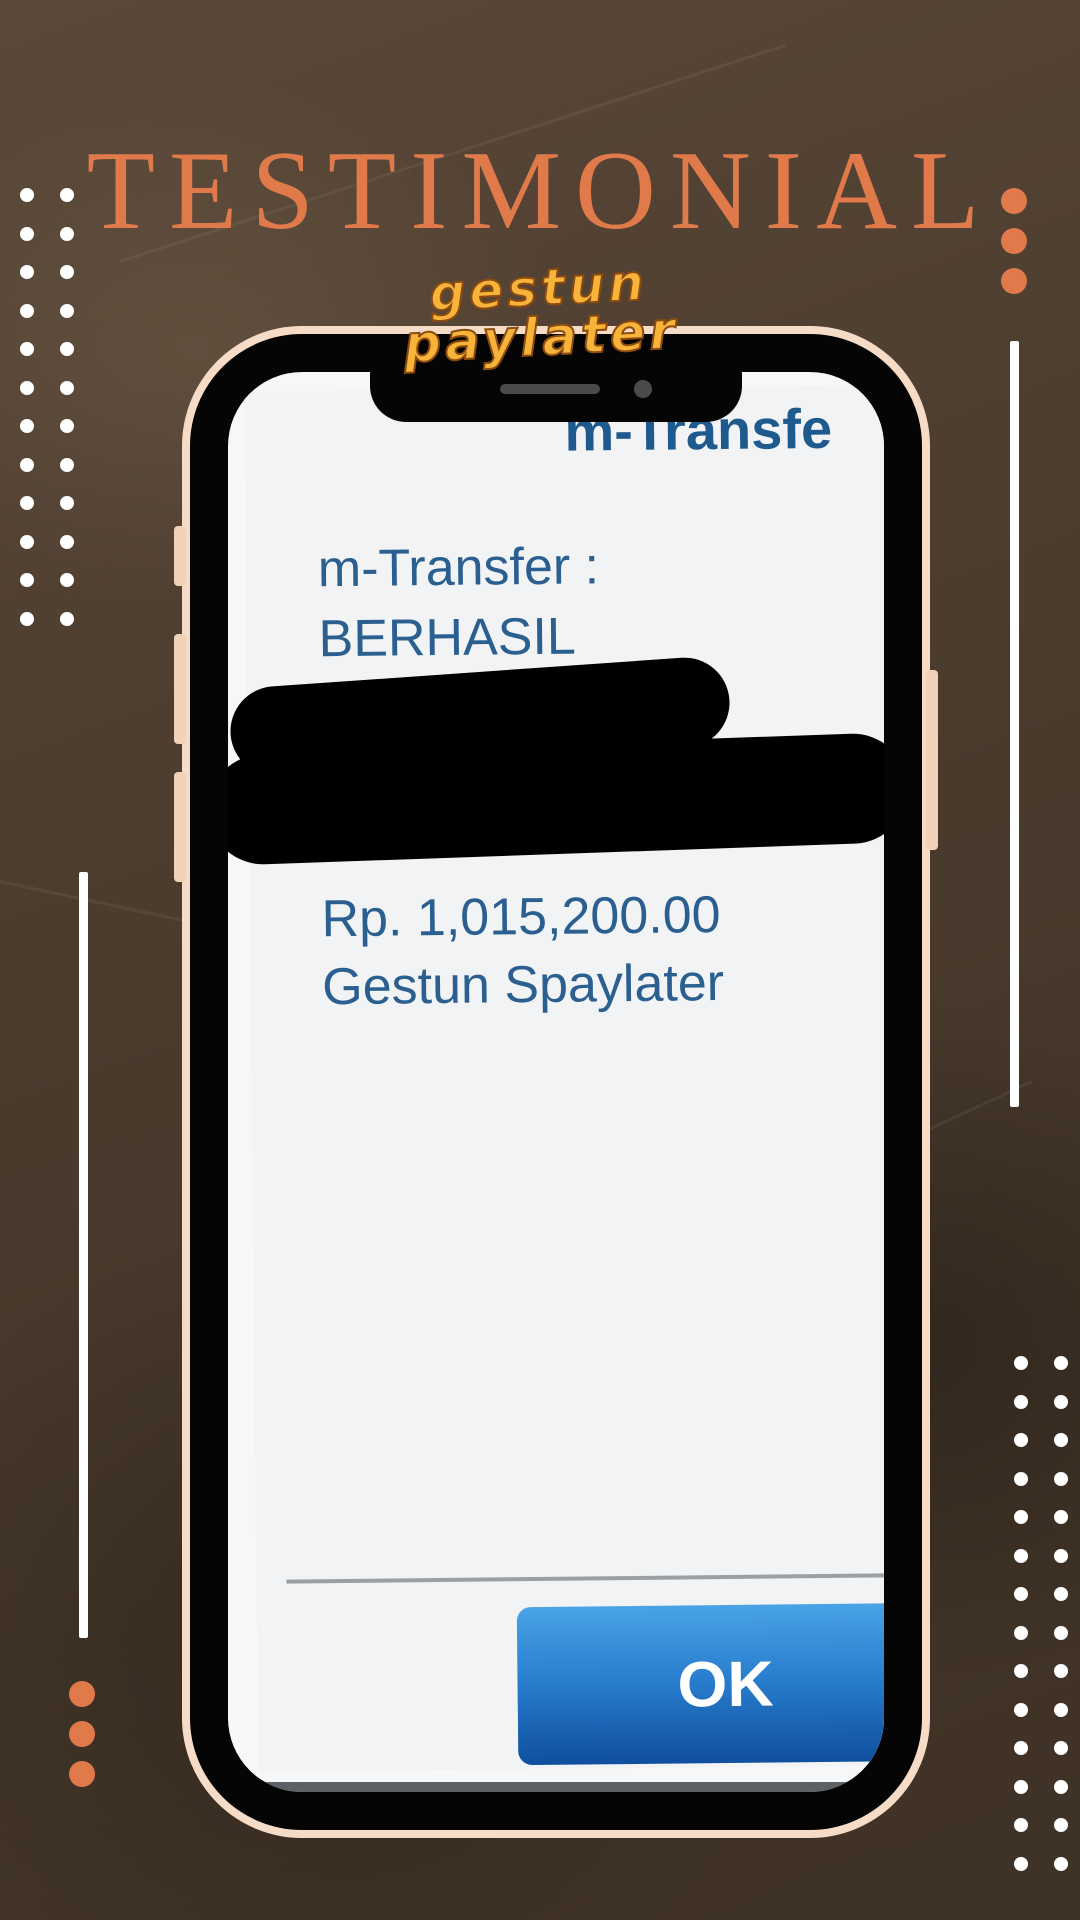 This screenshot has width=1080, height=1920. Describe the element at coordinates (1041, 1613) in the screenshot. I see `white-dot-grid-right` at that location.